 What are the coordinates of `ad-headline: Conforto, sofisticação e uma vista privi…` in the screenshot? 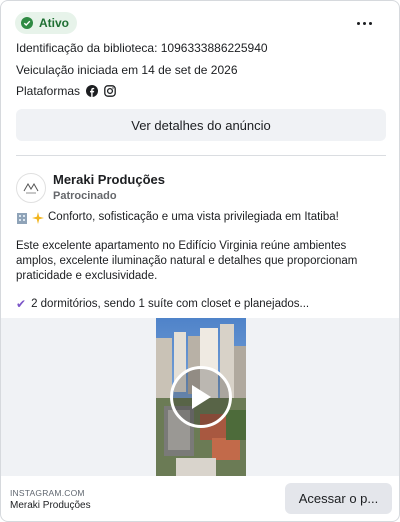 It's located at (202, 217).